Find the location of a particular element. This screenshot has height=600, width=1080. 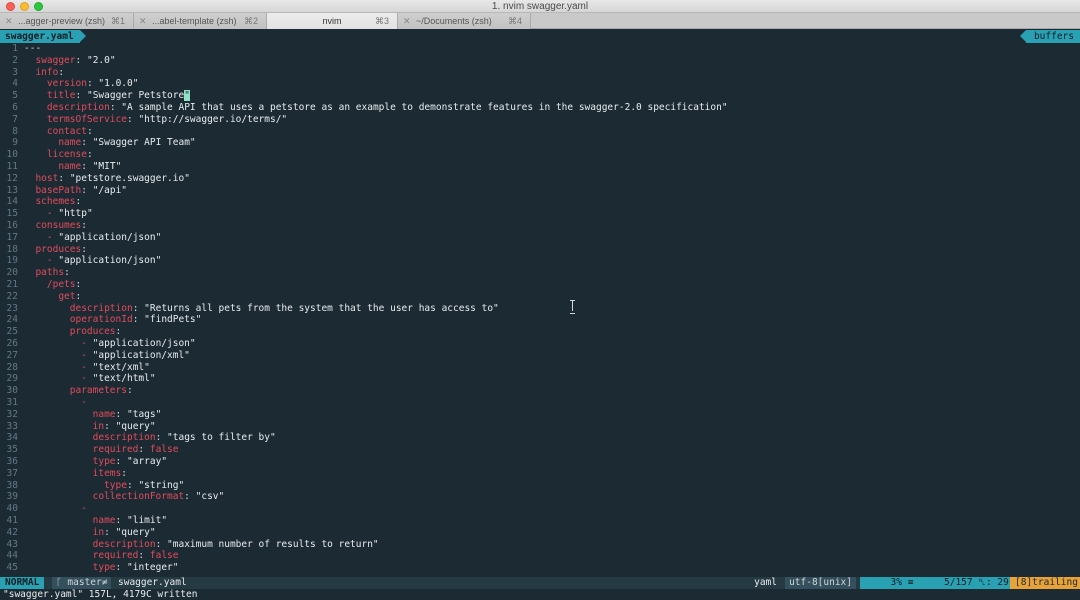

editor-line: 35 required: false is located at coordinates (540, 450).